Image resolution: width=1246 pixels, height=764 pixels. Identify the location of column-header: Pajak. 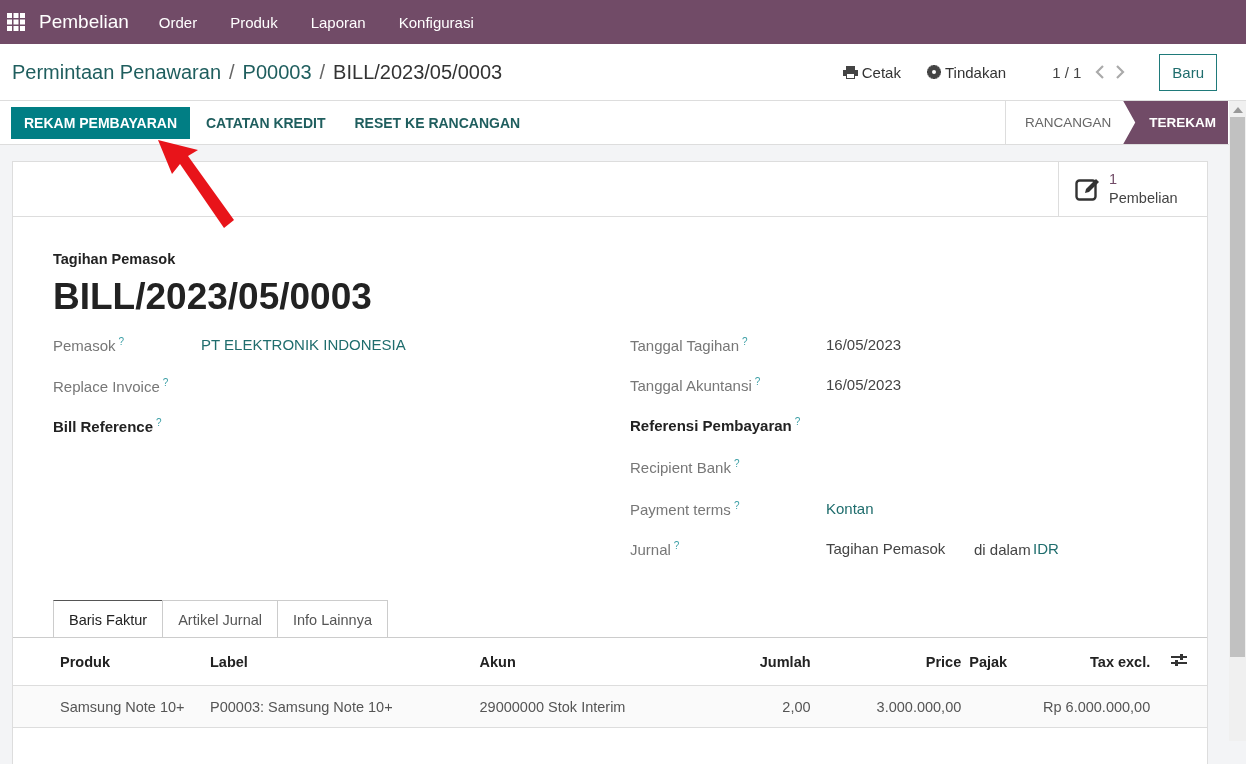
(988, 661).